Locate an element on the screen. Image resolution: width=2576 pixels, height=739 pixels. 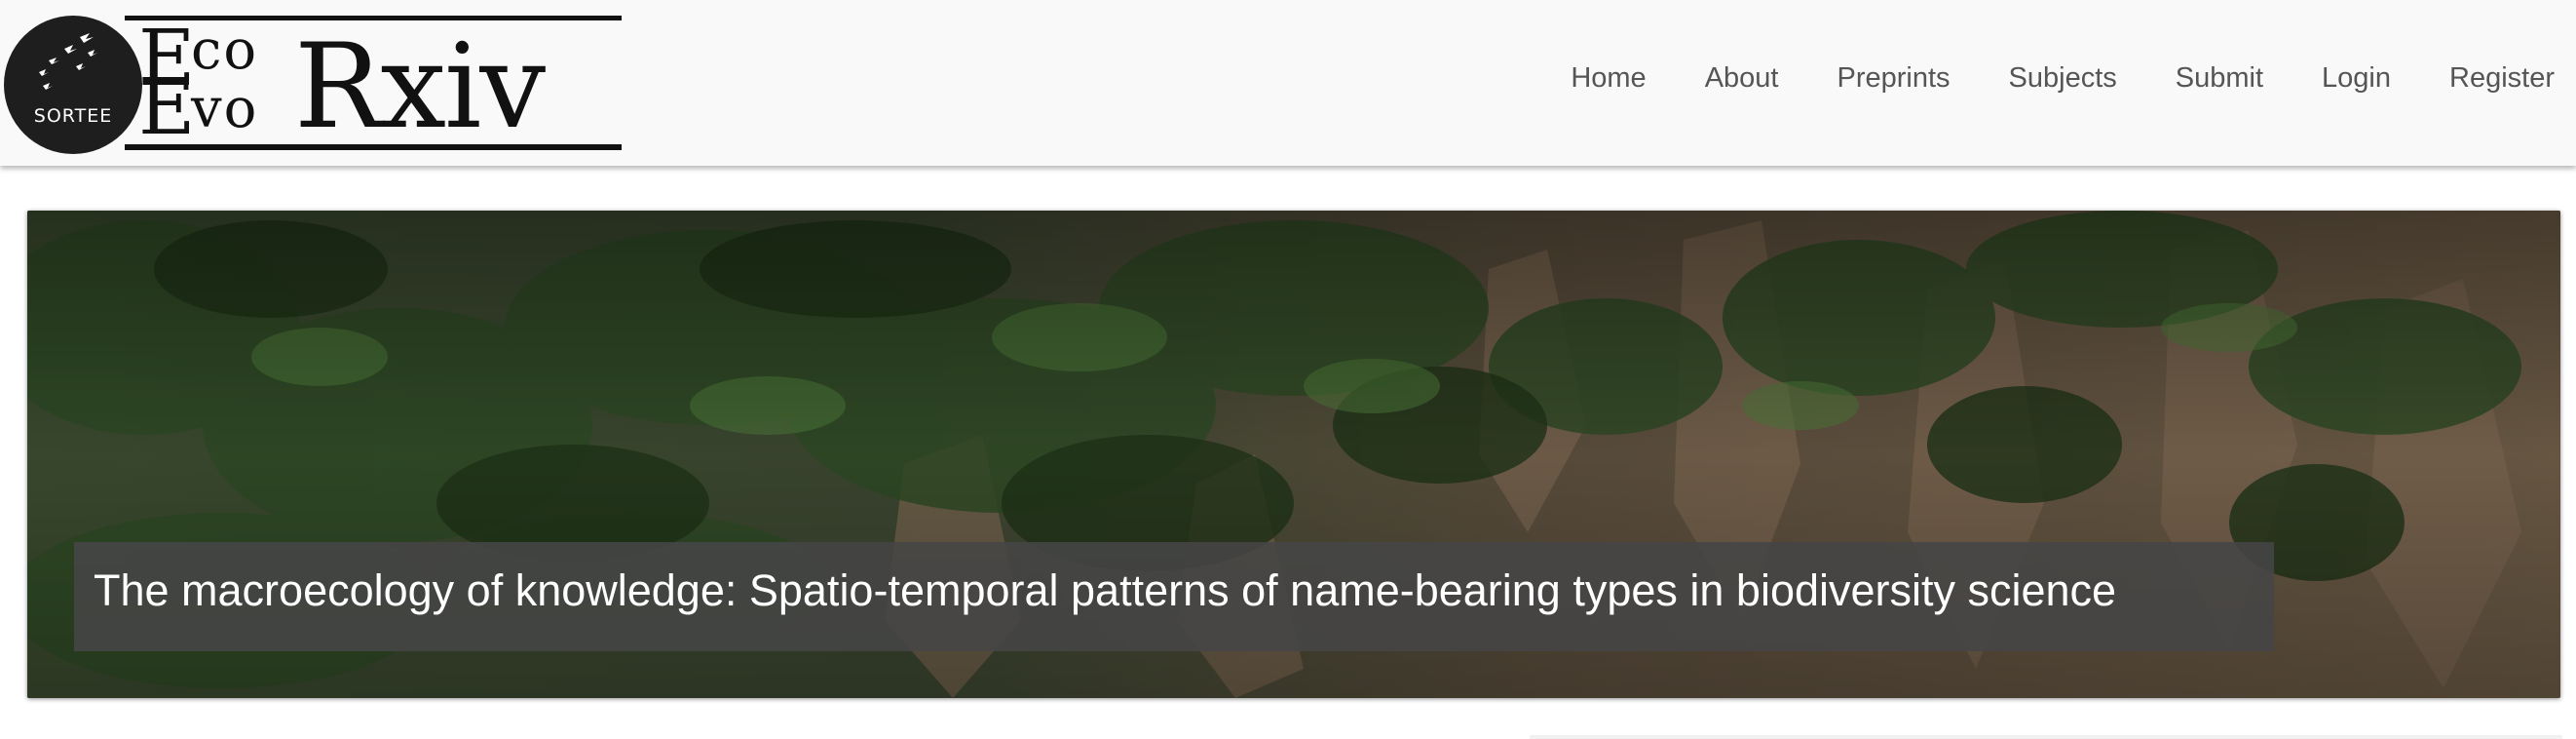
wordmark-rxiv: Rxiv is located at coordinates (420, 87).